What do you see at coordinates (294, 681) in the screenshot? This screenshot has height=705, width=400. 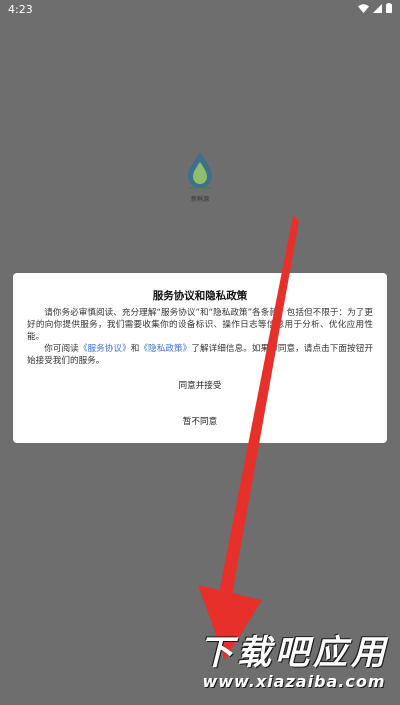 I see `watermark-url: www.xiazaiba.com` at bounding box center [294, 681].